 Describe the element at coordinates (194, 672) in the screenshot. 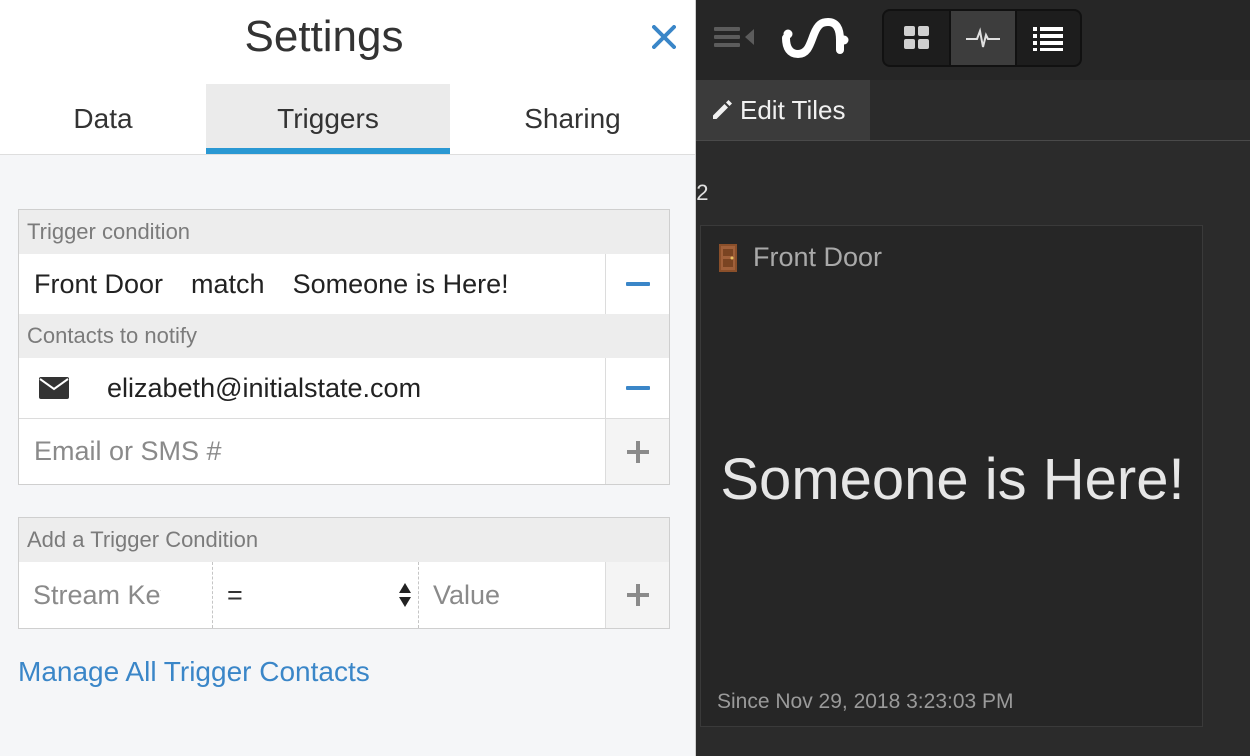

I see `manage-contacts-link: Manage All Trigger Contacts` at that location.